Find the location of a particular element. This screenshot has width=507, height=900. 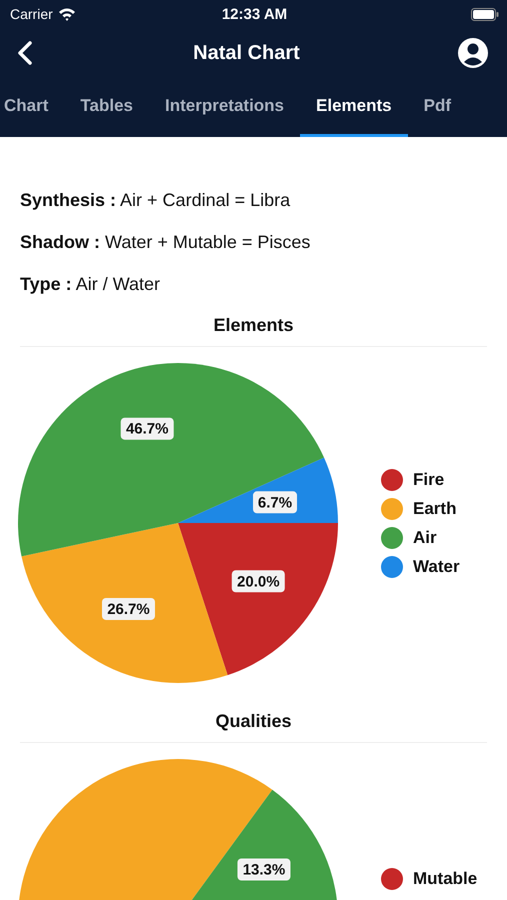

data-label: 26.7% is located at coordinates (128, 609).